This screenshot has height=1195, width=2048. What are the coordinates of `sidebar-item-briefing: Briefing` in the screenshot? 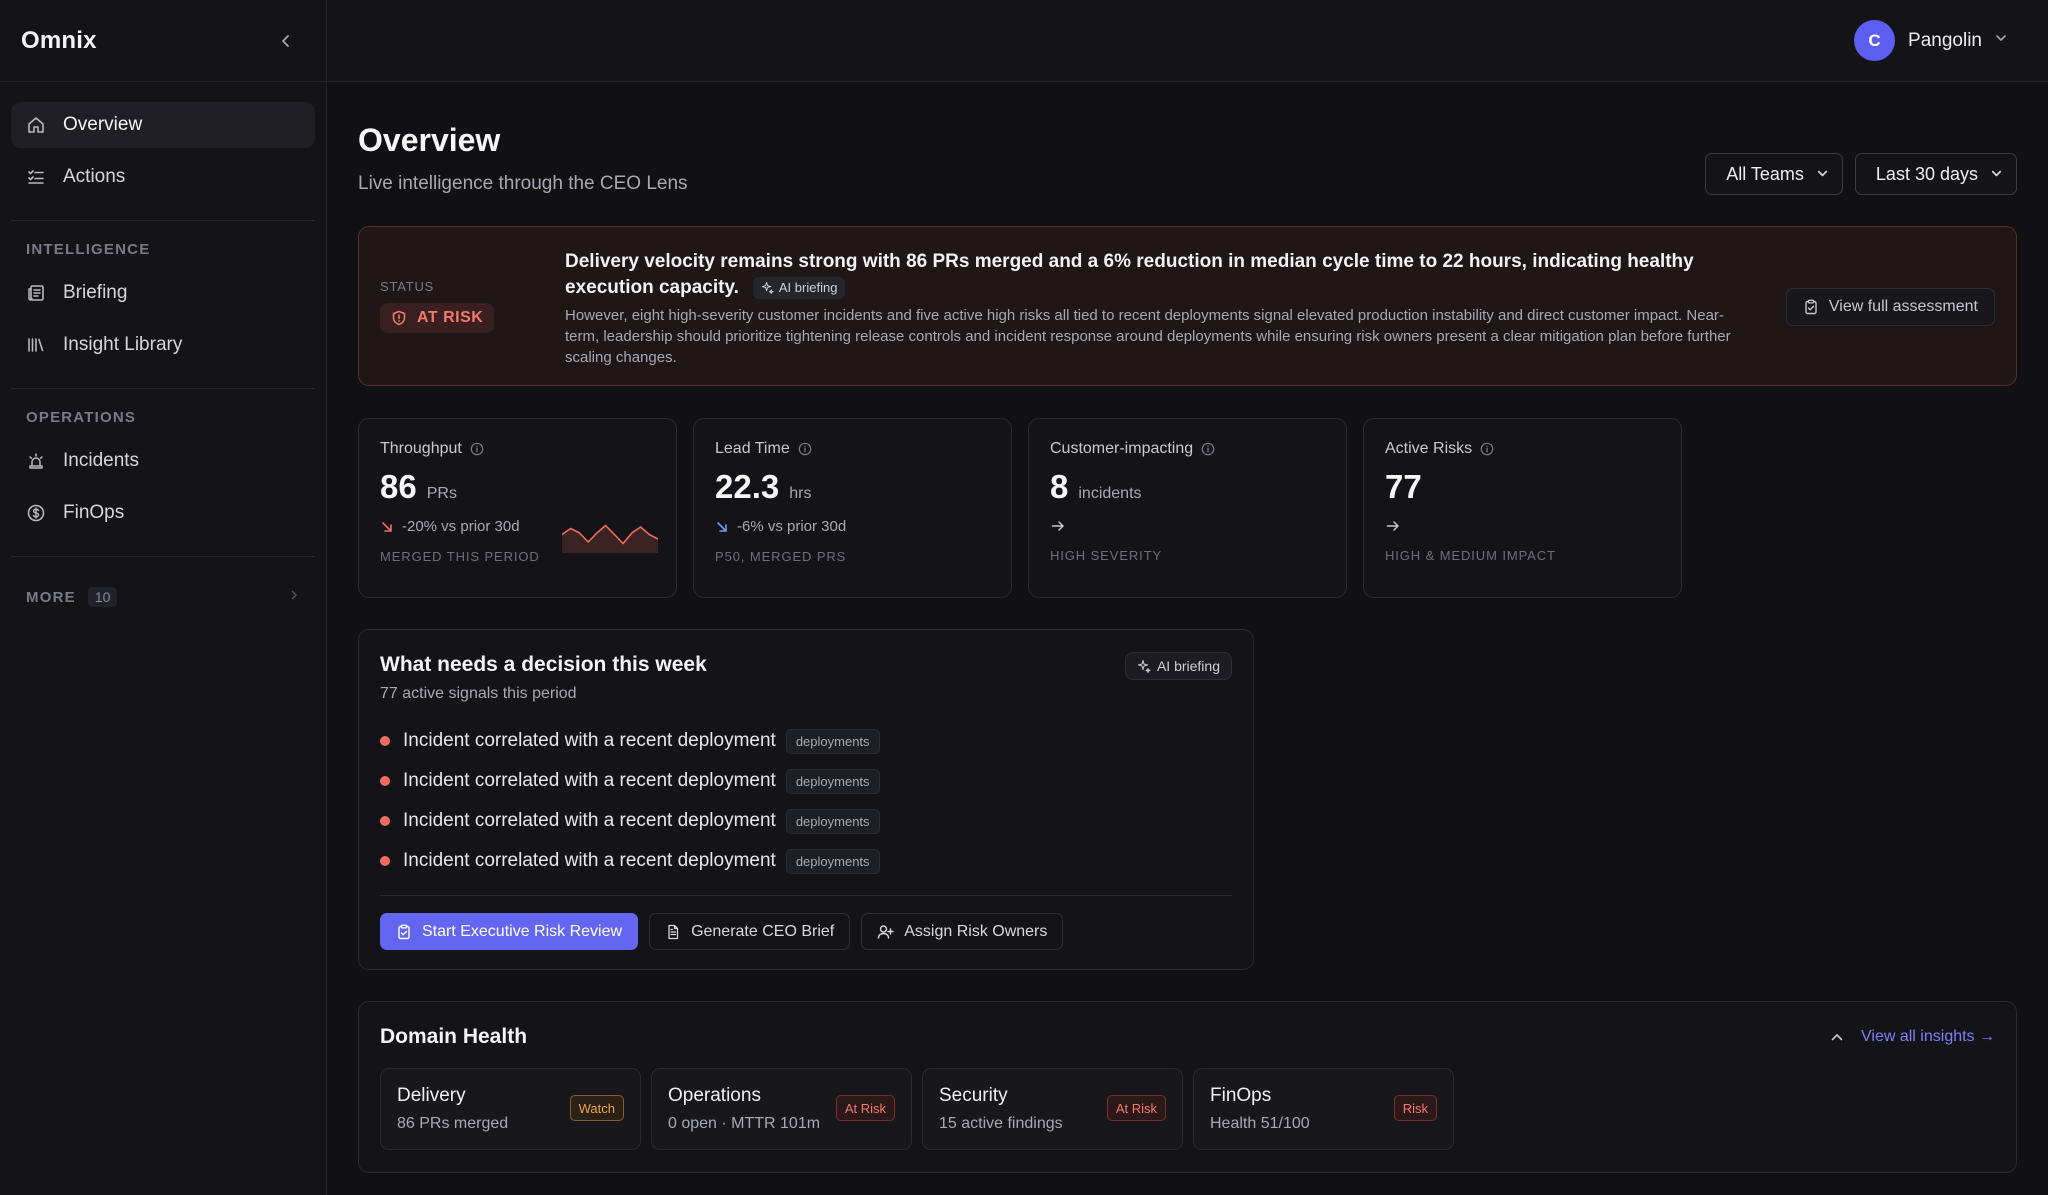 It's located at (163, 293).